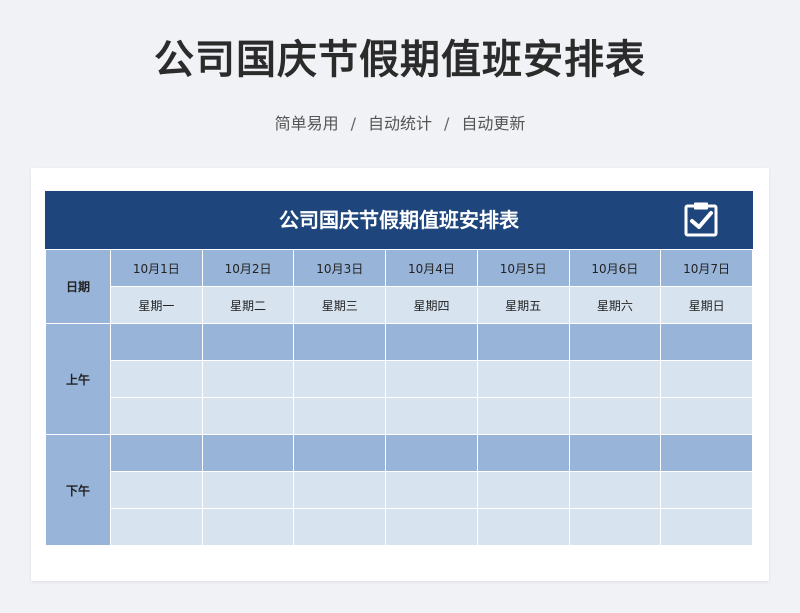 The image size is (800, 613). What do you see at coordinates (706, 305) in the screenshot?
I see `weekday-cell: 星期日` at bounding box center [706, 305].